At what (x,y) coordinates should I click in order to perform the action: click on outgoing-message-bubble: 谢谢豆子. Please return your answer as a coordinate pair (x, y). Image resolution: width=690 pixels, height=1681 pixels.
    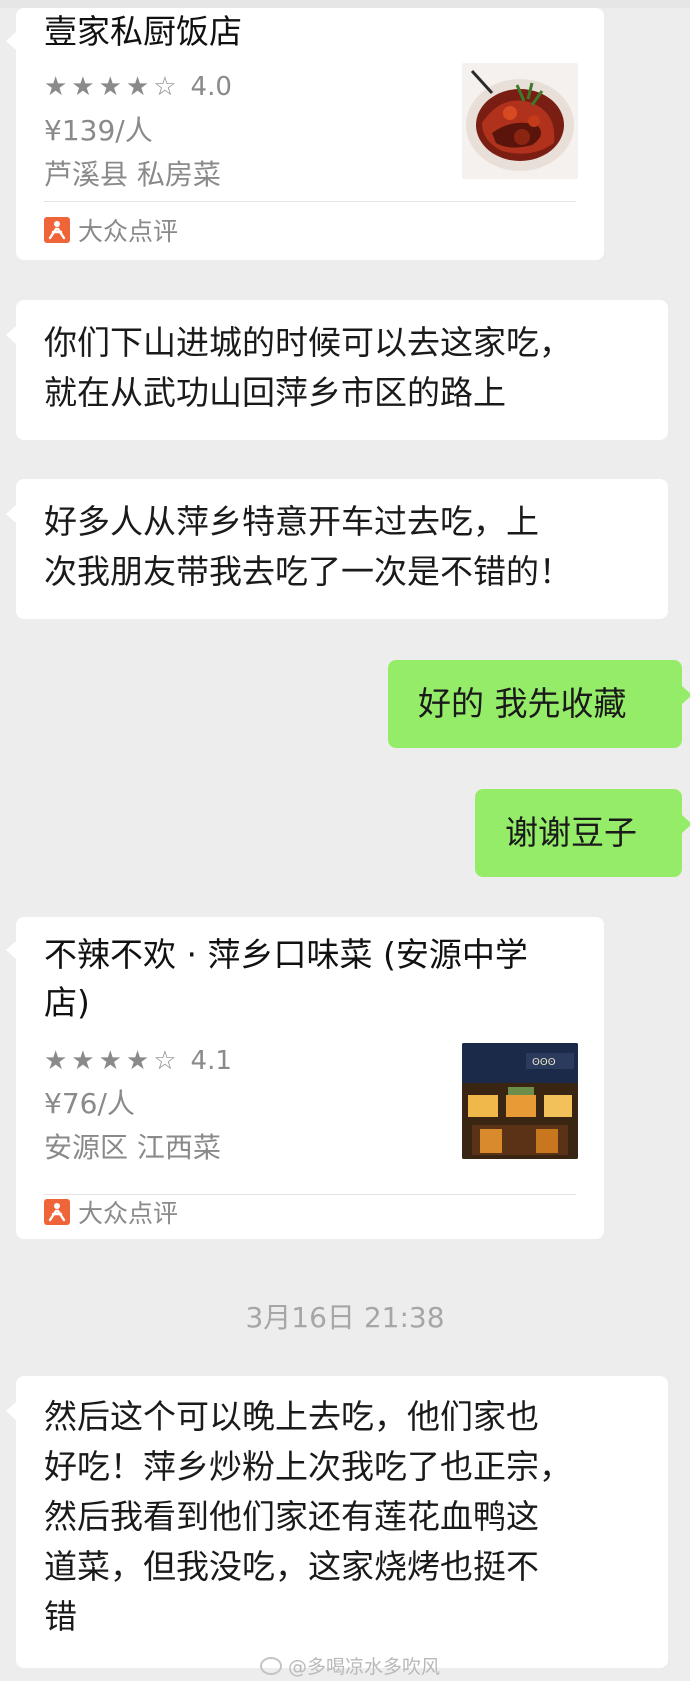
    Looking at the image, I should click on (582, 833).